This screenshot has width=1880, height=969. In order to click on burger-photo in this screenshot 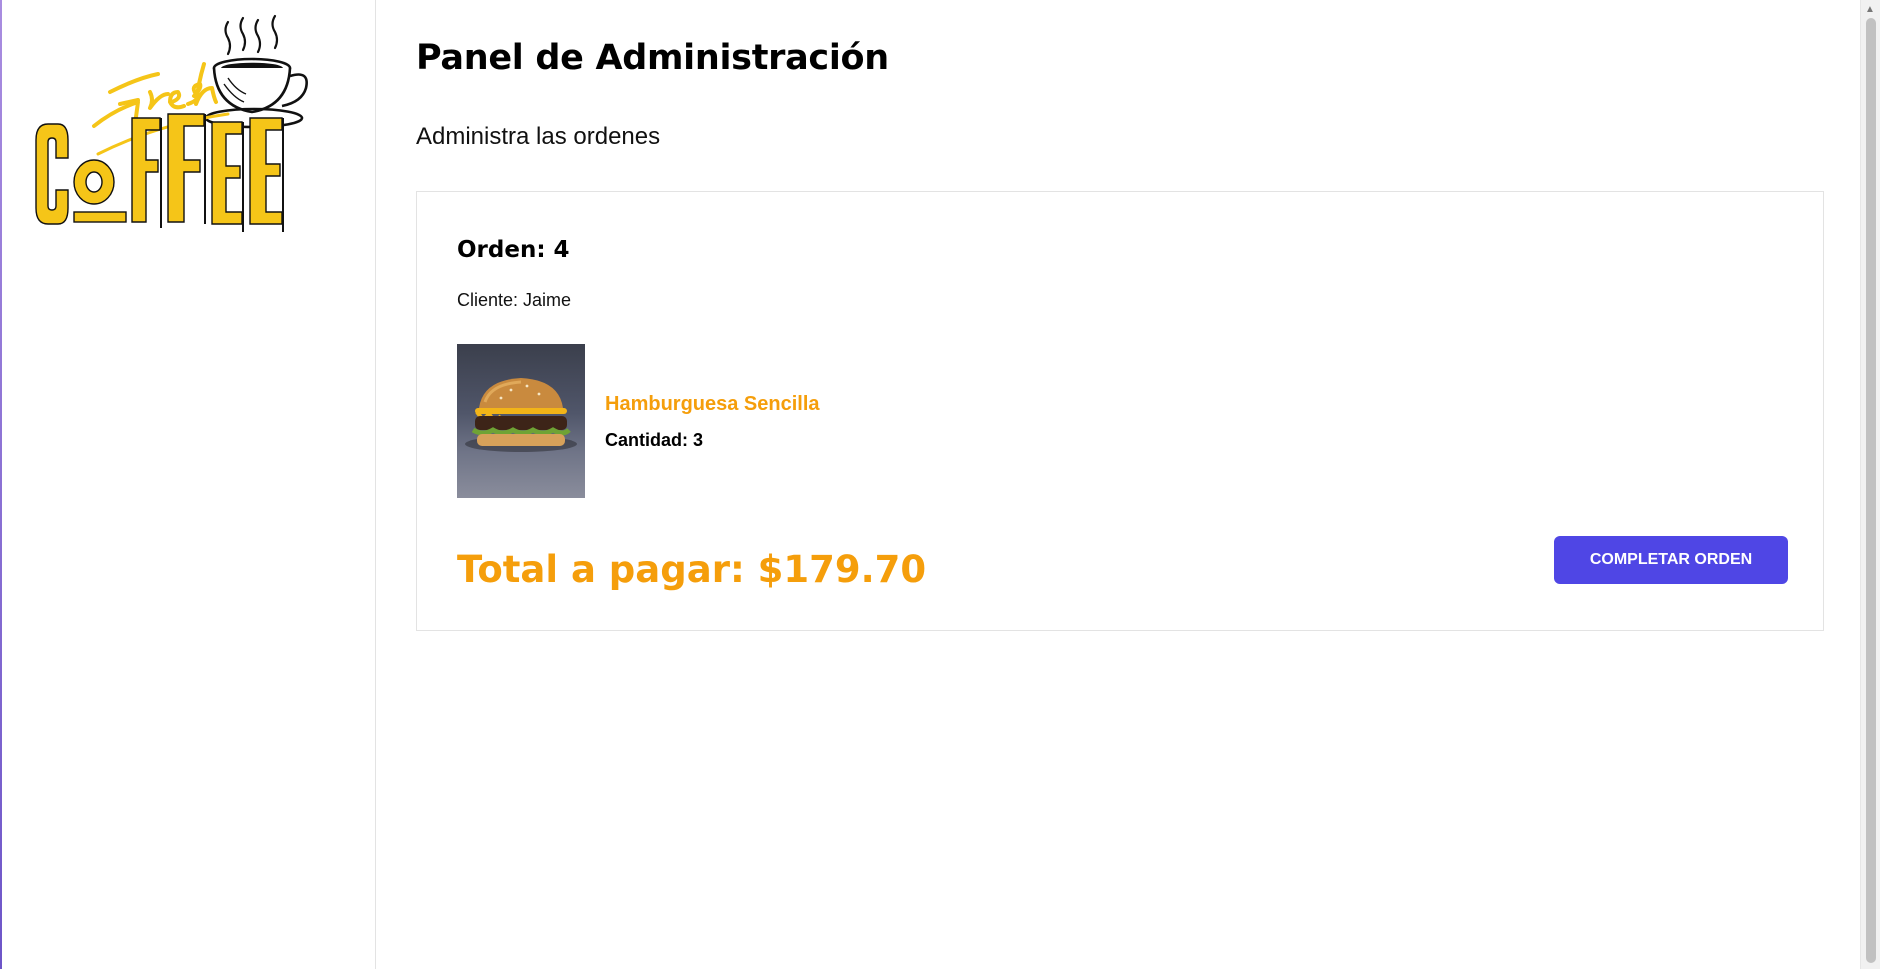, I will do `click(521, 421)`.